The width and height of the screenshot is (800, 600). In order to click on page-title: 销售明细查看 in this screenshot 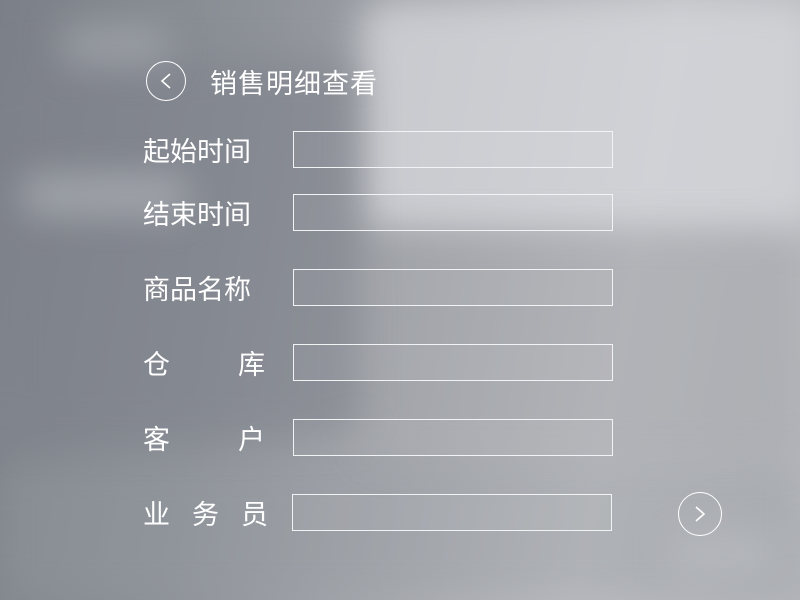, I will do `click(294, 84)`.